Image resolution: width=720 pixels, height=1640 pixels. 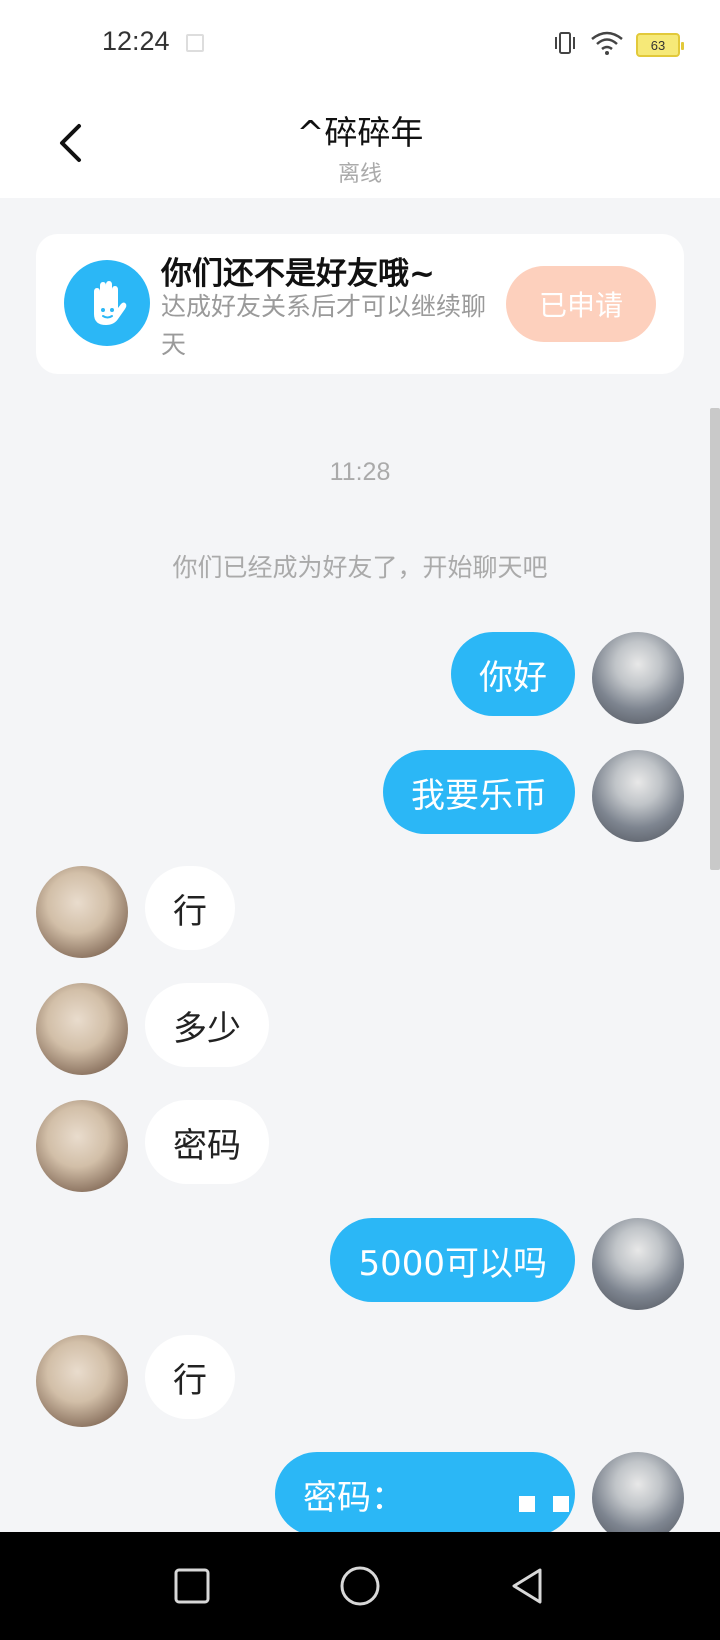 I want to click on message-bubble: 你好, so click(x=513, y=674).